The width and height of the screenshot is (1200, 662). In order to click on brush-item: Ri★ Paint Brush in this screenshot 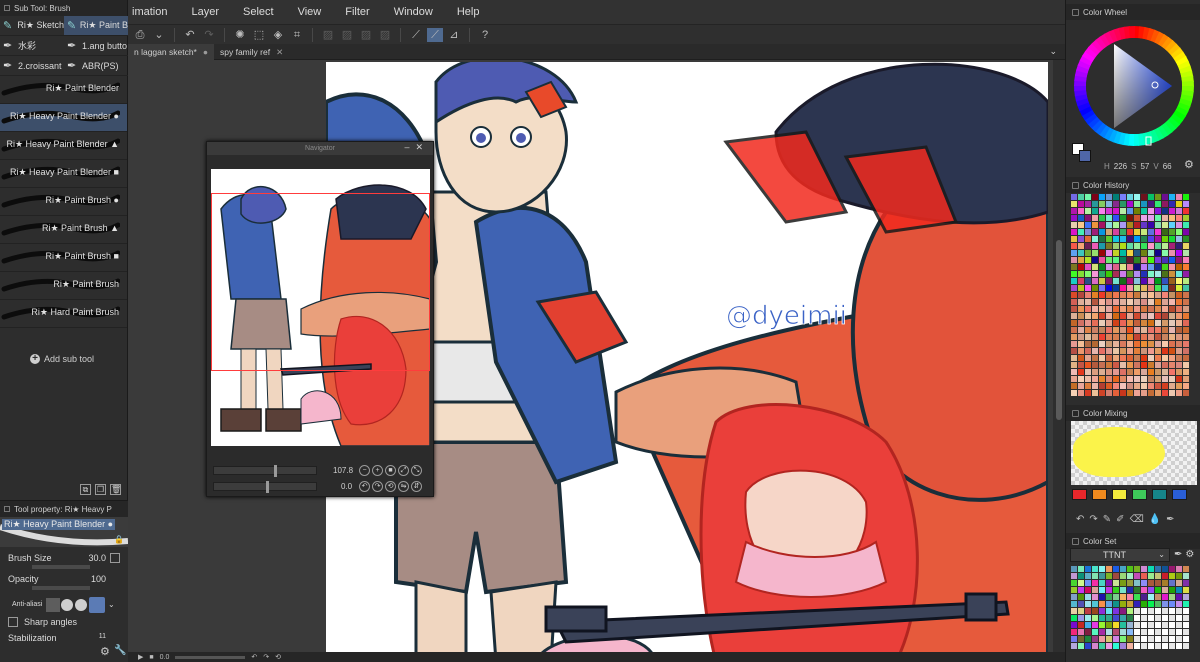, I will do `click(63, 286)`.